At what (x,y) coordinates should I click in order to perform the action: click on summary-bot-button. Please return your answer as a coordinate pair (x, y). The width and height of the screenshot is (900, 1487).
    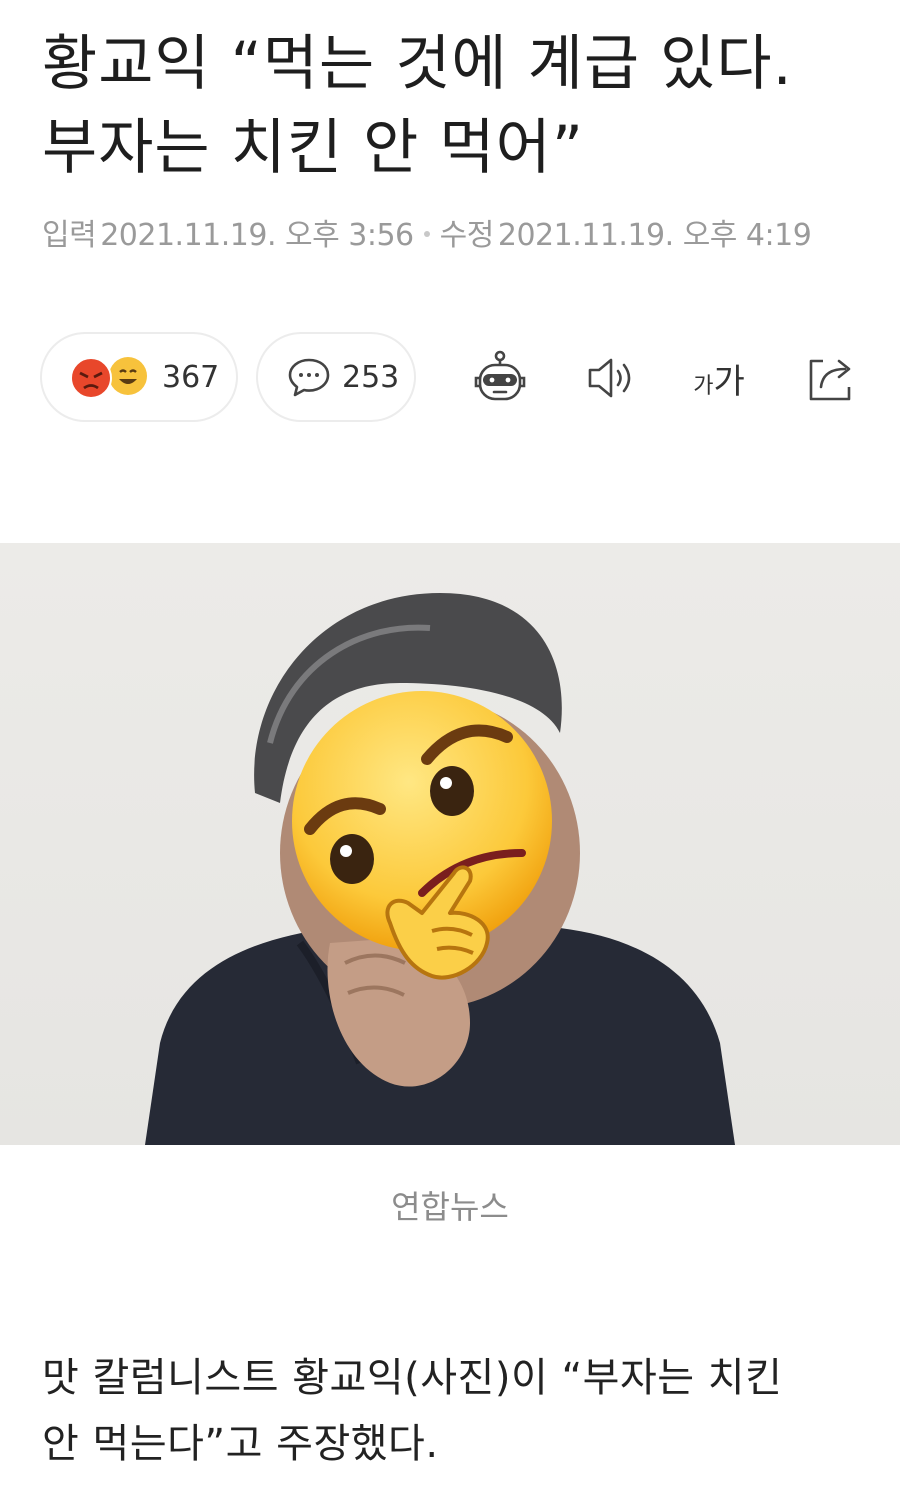
    Looking at the image, I should click on (500, 378).